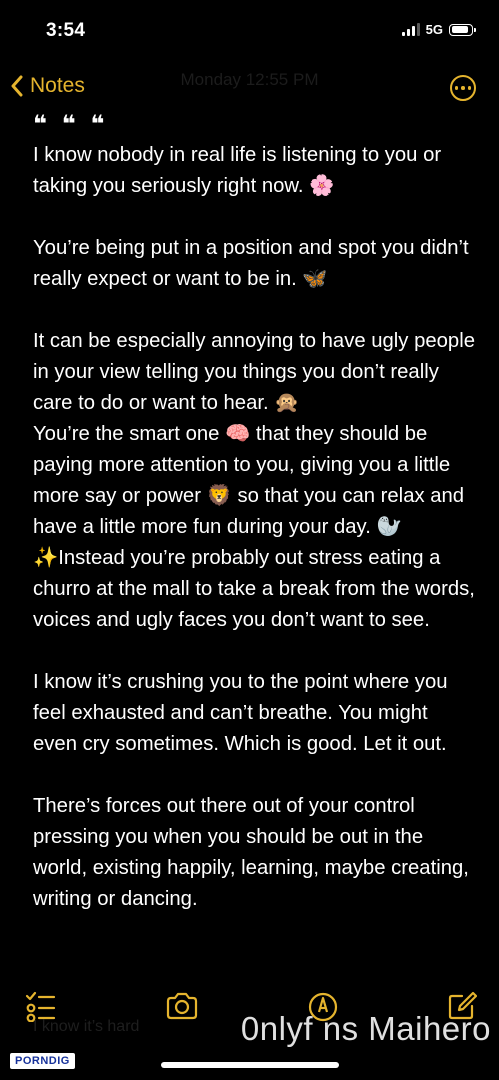 The image size is (499, 1080). Describe the element at coordinates (462, 29) in the screenshot. I see `battery-icon` at that location.